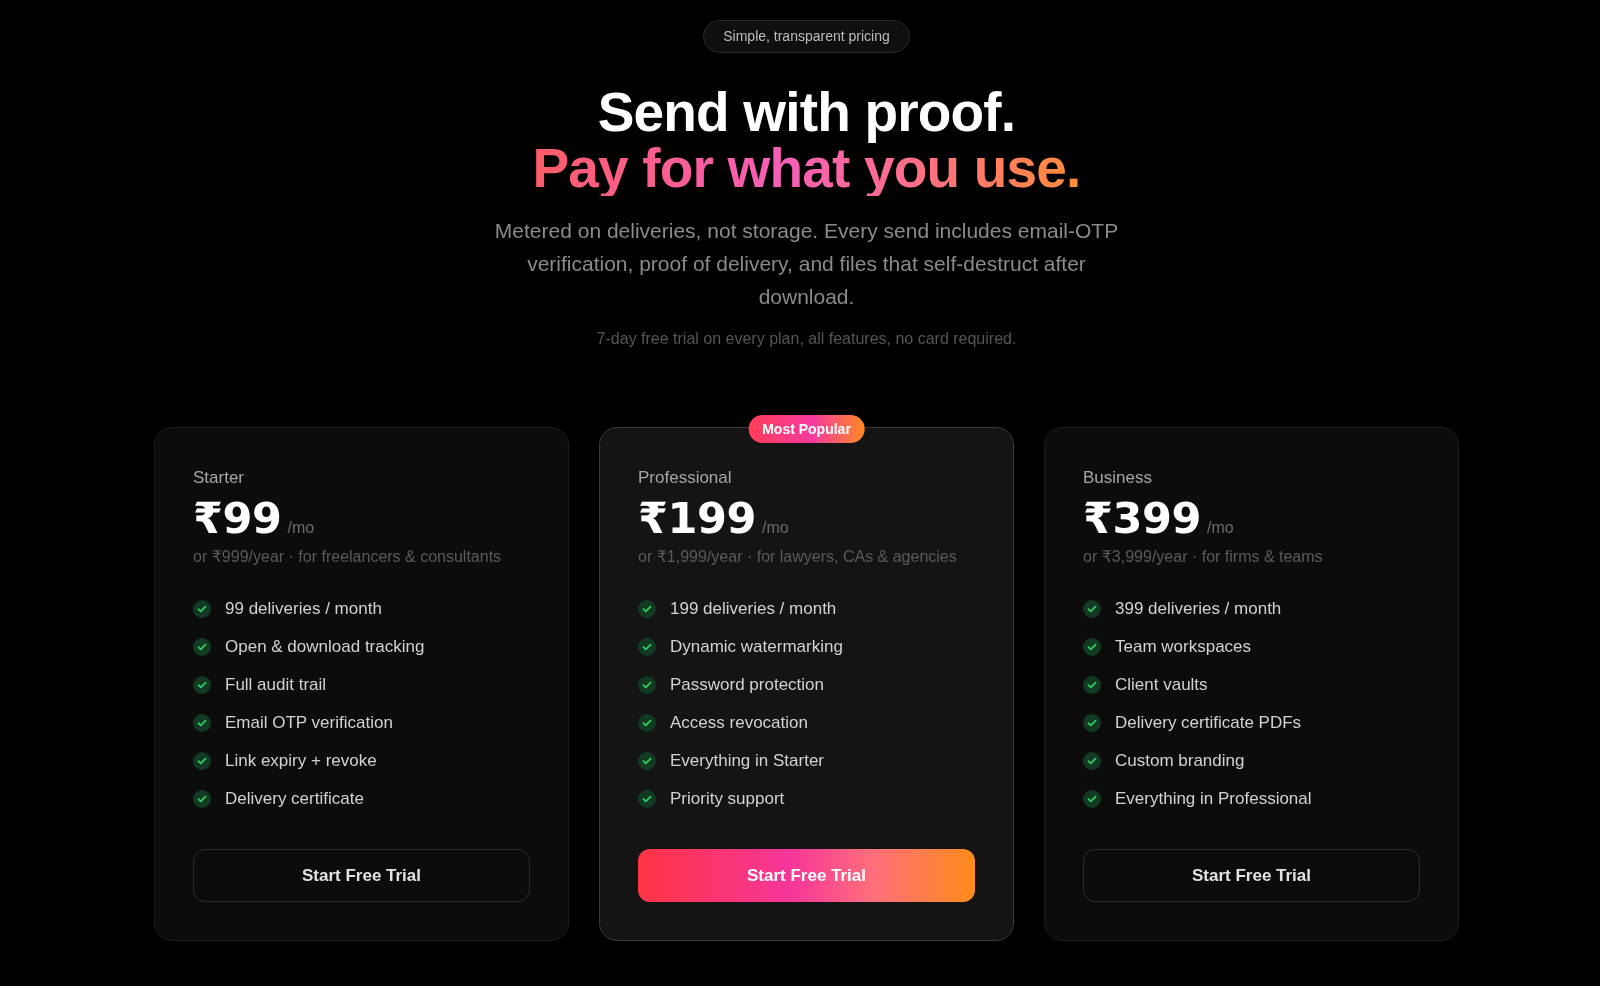  What do you see at coordinates (1142, 518) in the screenshot?
I see `plan-price: ₹399` at bounding box center [1142, 518].